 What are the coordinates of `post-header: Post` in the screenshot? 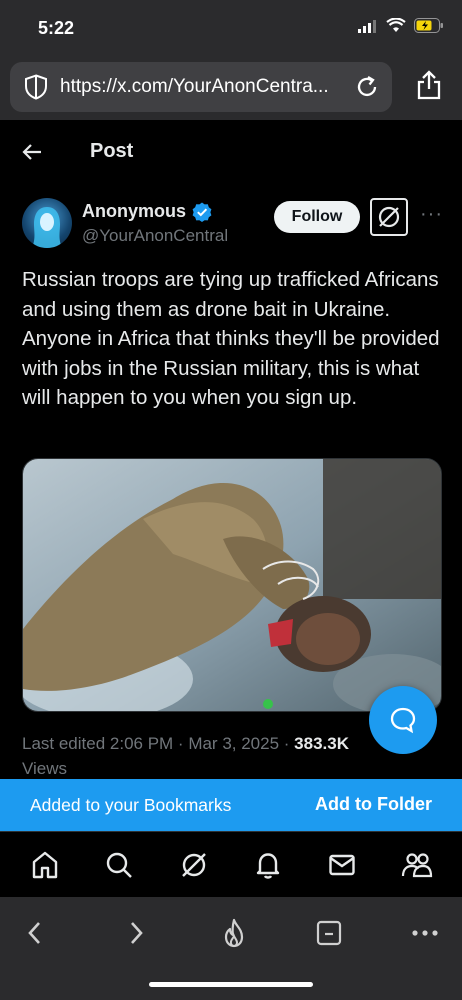 It's located at (231, 152).